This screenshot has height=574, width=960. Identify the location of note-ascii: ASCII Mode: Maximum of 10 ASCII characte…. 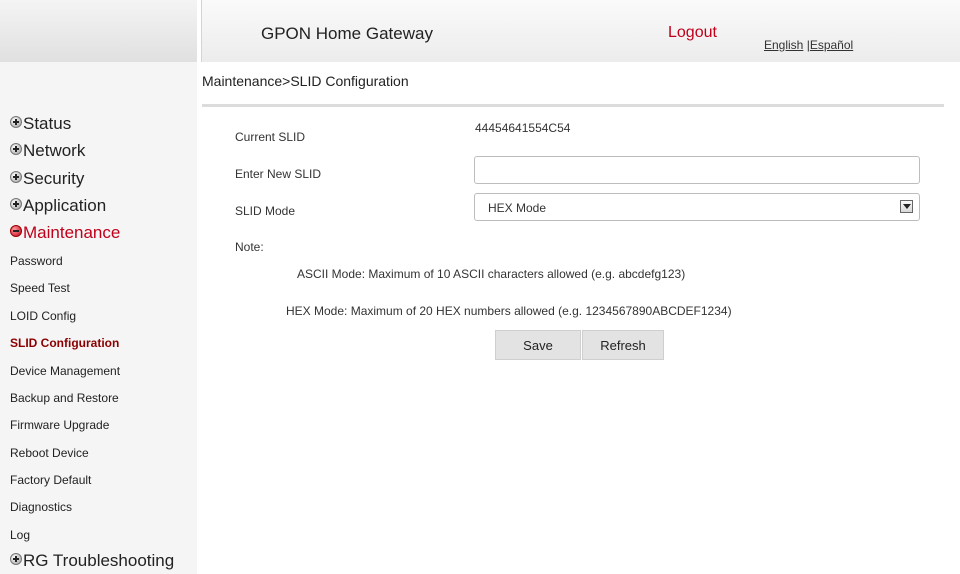
(491, 274).